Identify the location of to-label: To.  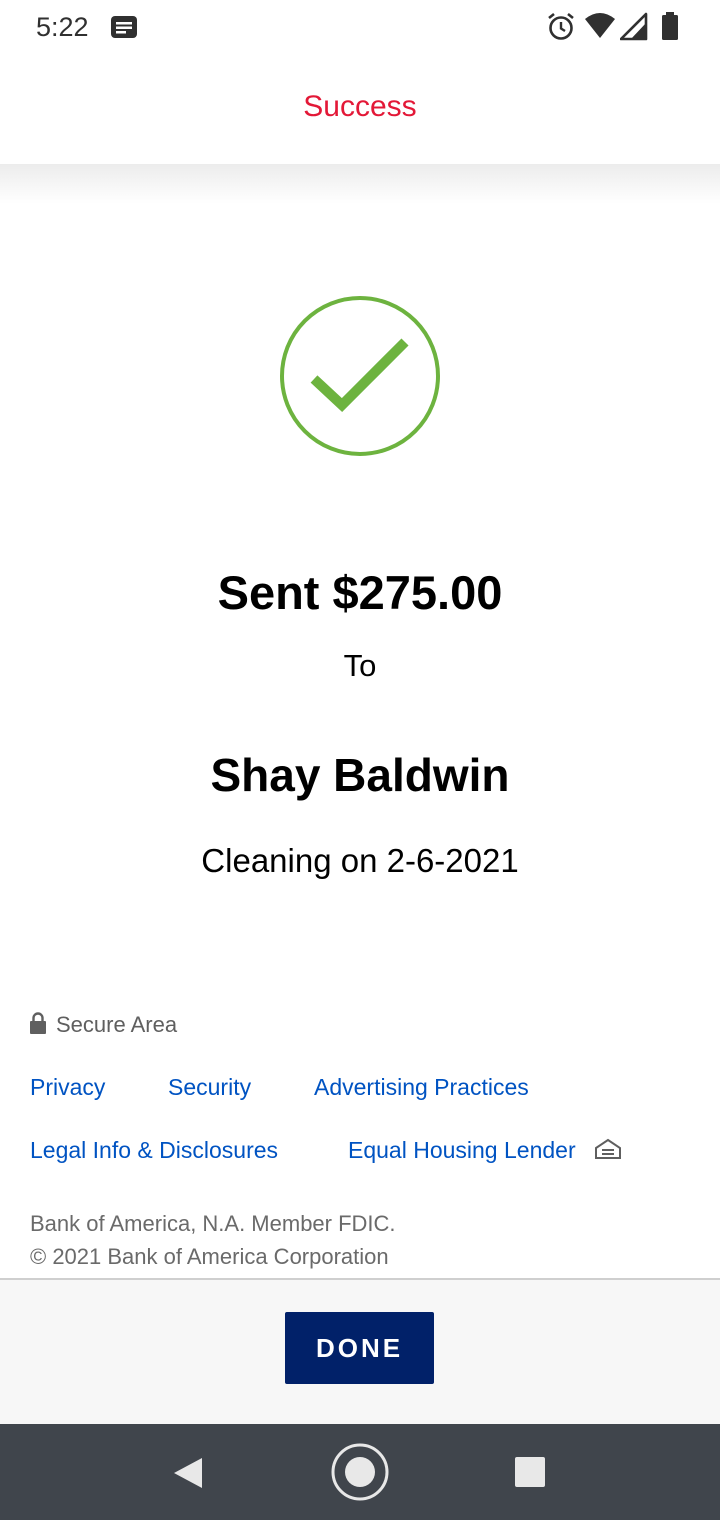
(360, 665).